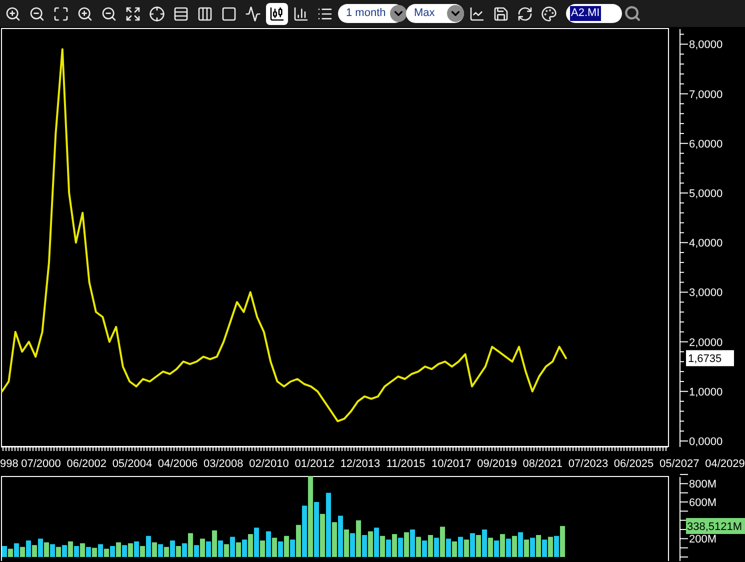 This screenshot has height=562, width=745. What do you see at coordinates (132, 464) in the screenshot?
I see `axis-label: 05/2004` at bounding box center [132, 464].